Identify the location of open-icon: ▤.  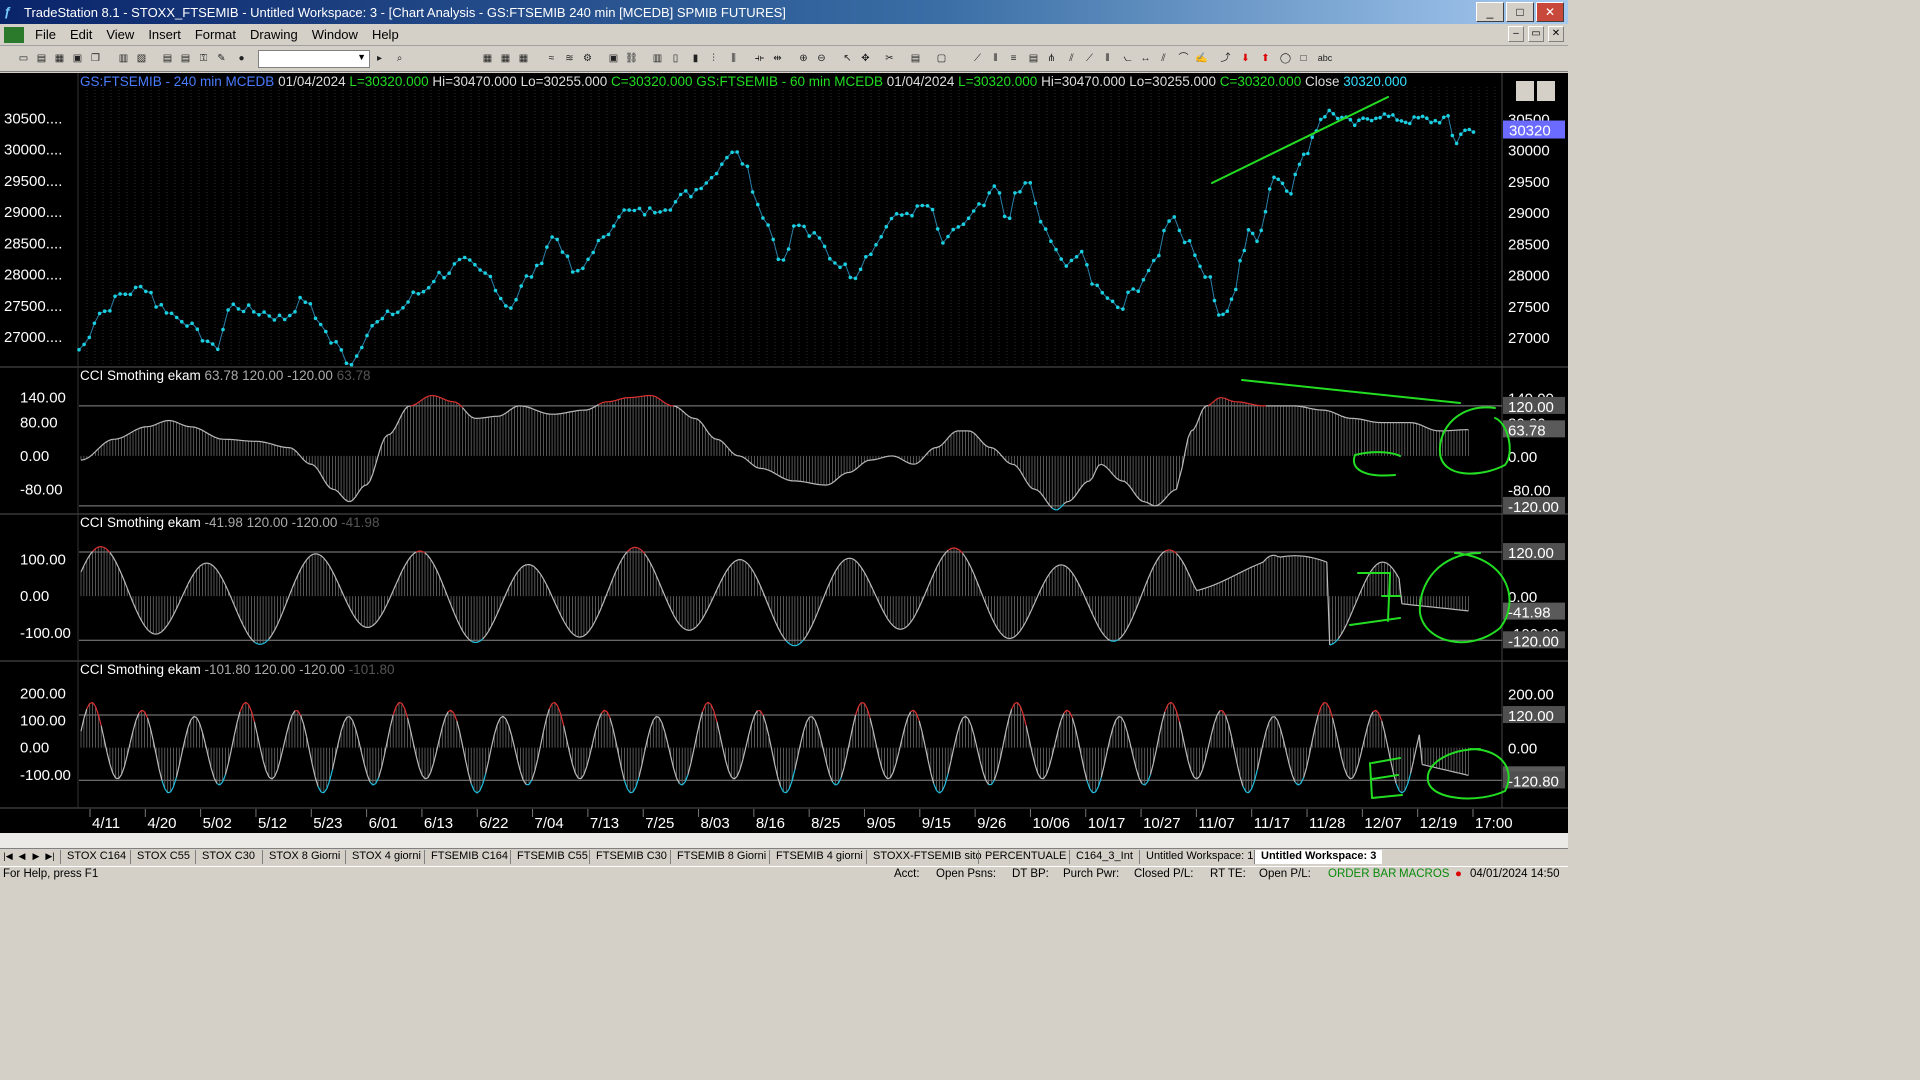
(41, 58).